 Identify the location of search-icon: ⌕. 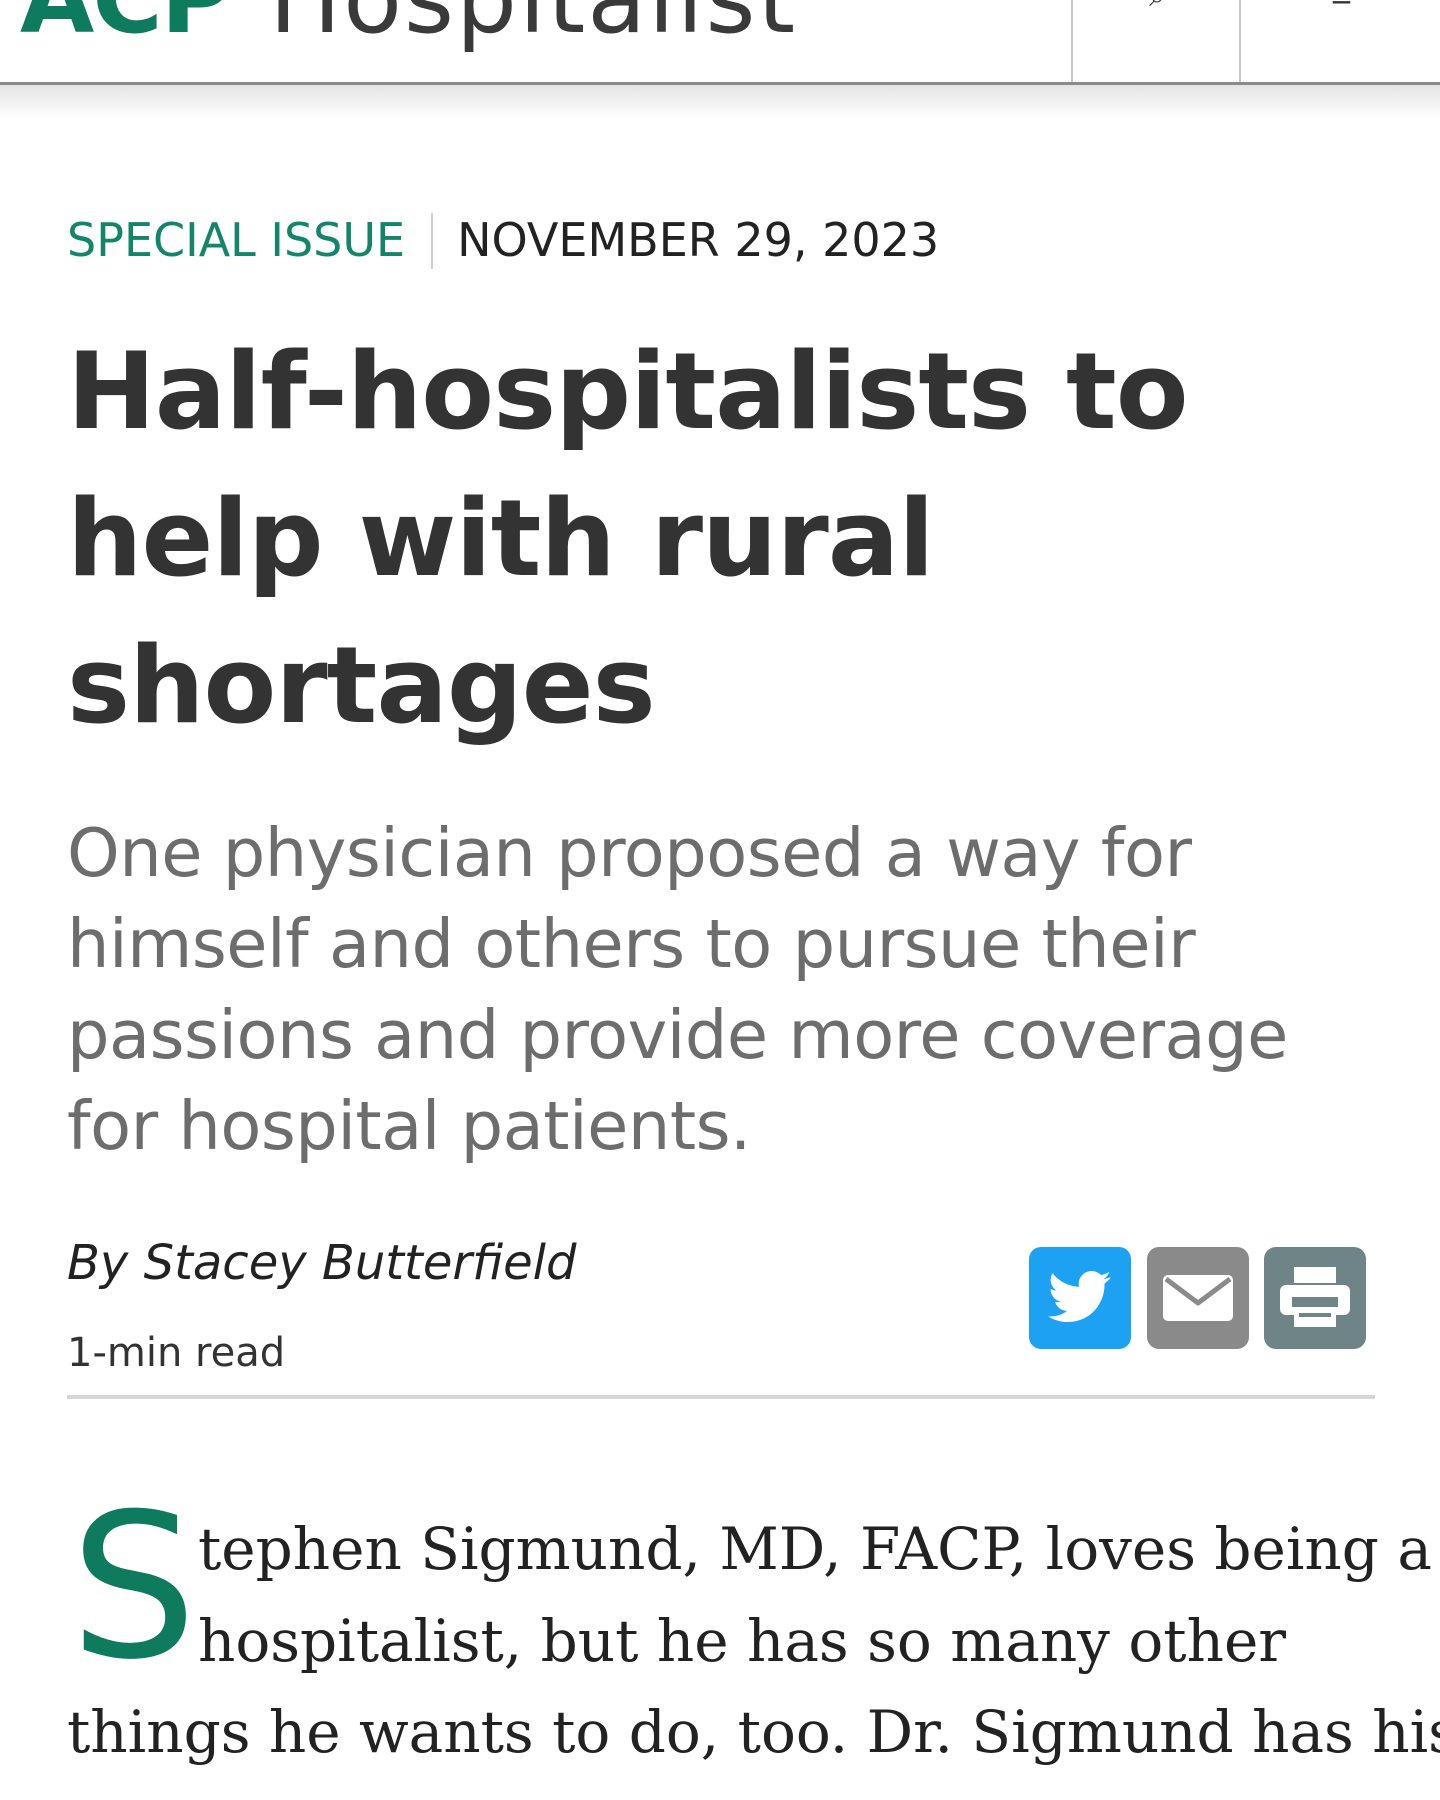
(1157, 7).